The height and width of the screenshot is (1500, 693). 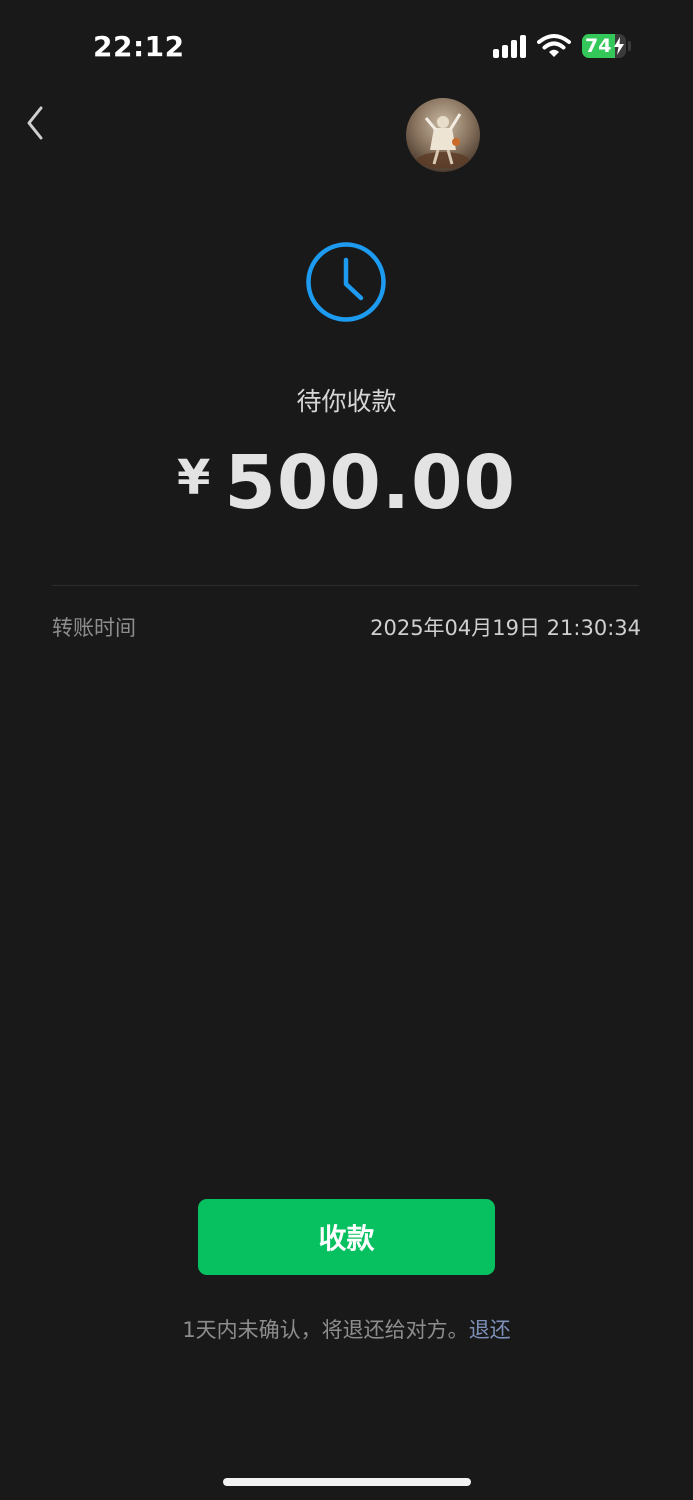 I want to click on battery-level: 74, so click(x=598, y=46).